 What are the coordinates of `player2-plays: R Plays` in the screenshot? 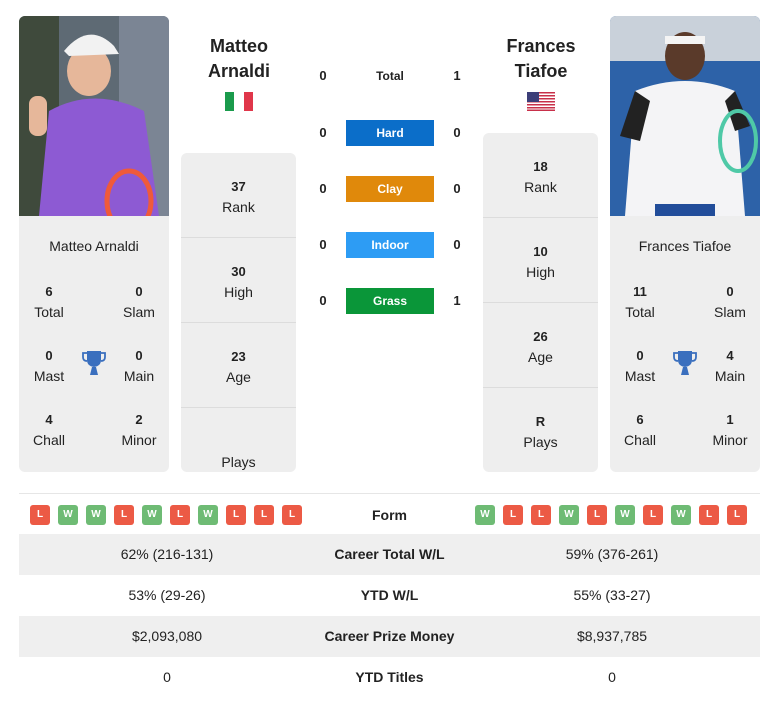 It's located at (540, 432).